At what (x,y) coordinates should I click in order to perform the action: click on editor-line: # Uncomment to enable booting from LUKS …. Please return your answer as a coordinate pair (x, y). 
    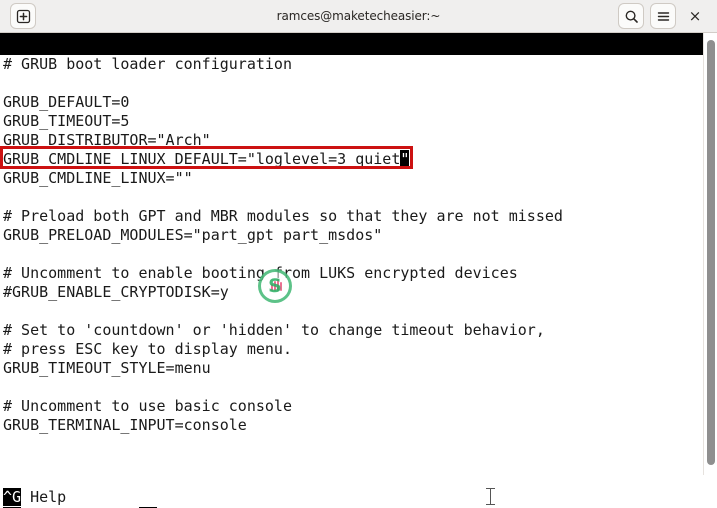
    Looking at the image, I should click on (260, 273).